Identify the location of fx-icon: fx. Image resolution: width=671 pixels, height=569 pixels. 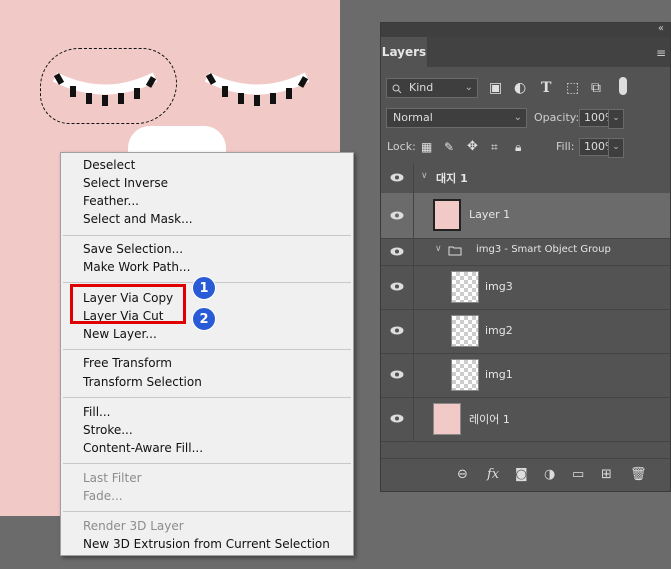
(493, 474).